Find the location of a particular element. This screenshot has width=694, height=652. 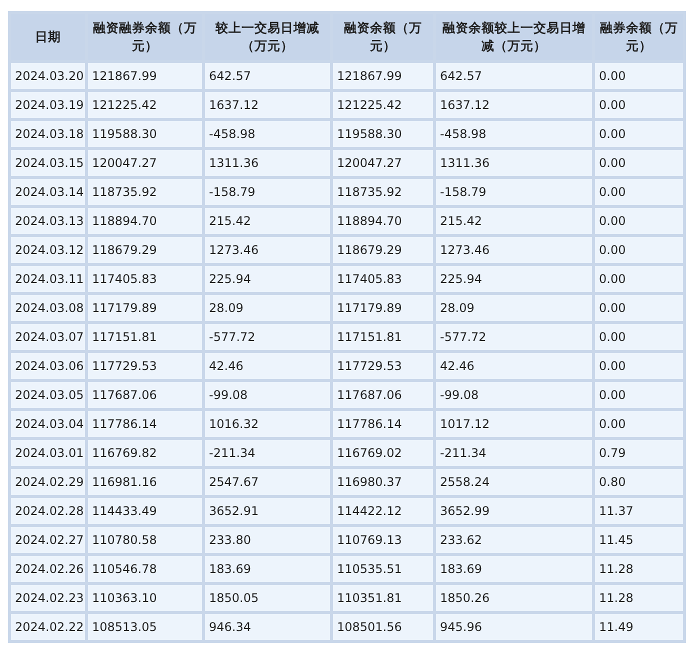

table-cell: 1850.26 is located at coordinates (514, 598).